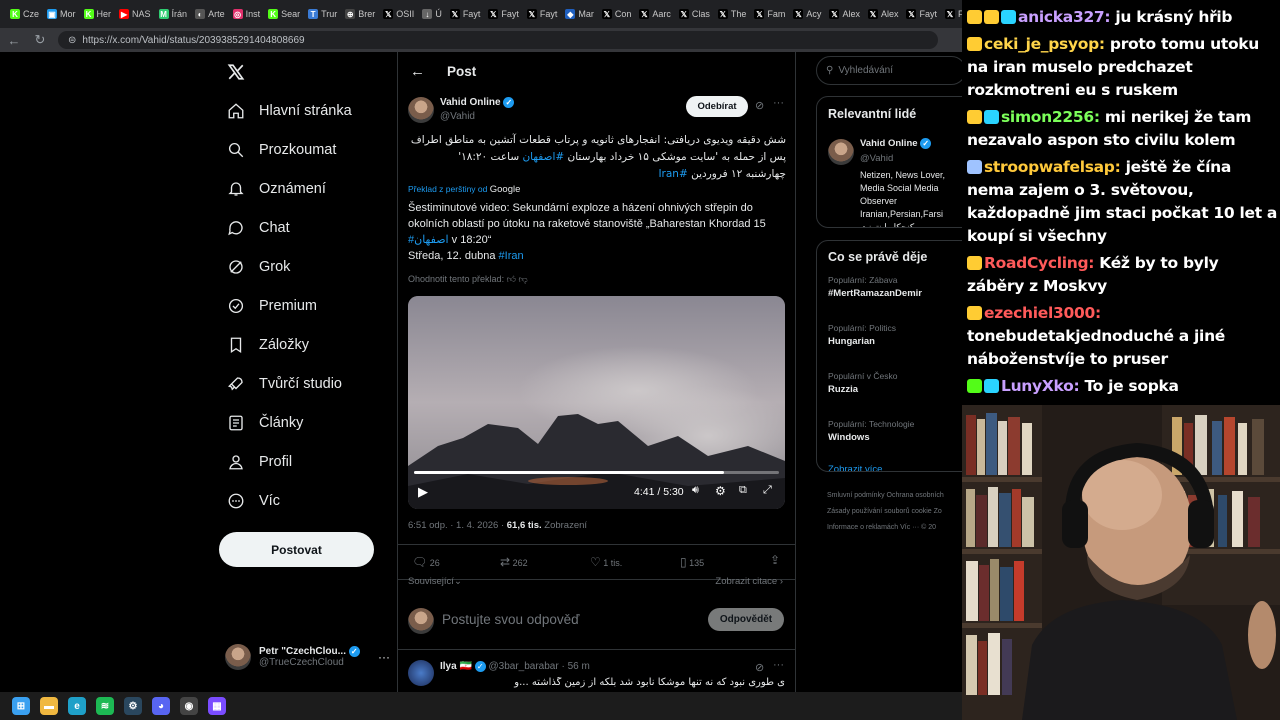  Describe the element at coordinates (717, 106) in the screenshot. I see `follow-button: Odebírat` at that location.